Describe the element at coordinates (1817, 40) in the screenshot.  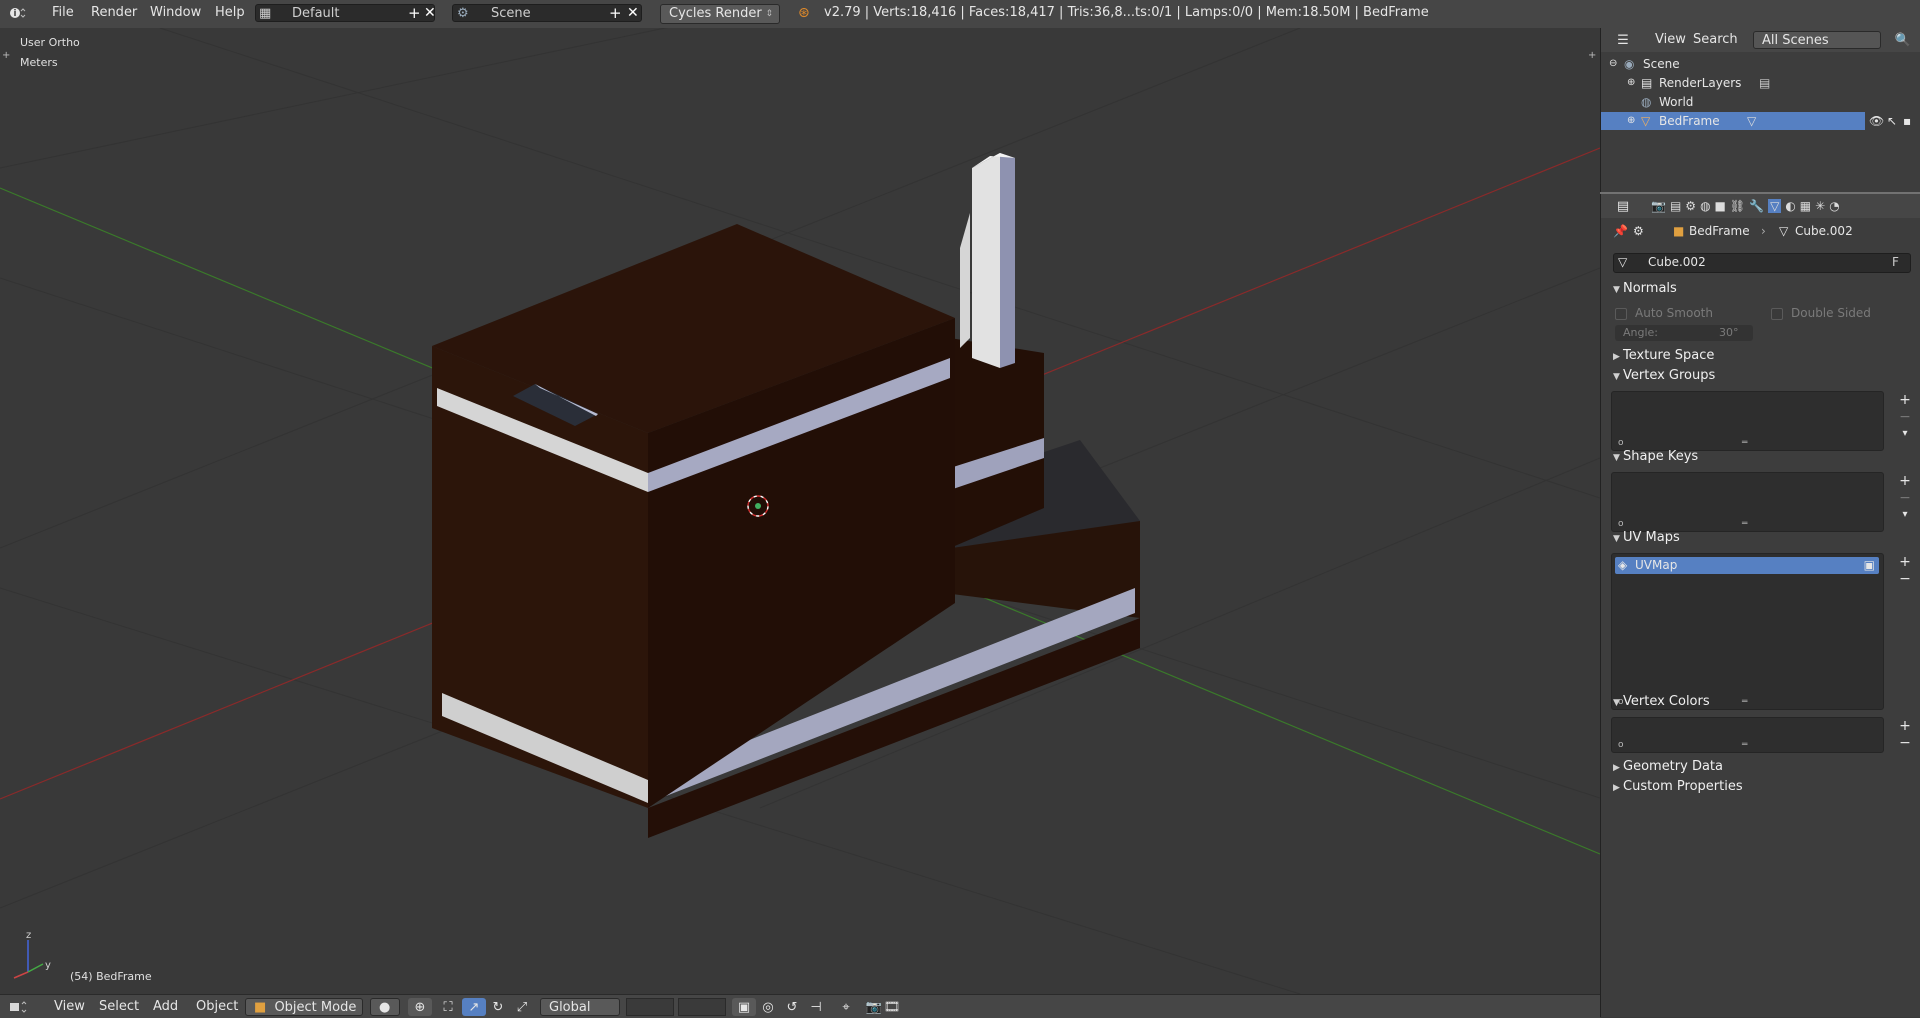
I see `outliner-display-mode-dropdown: All Scenes` at that location.